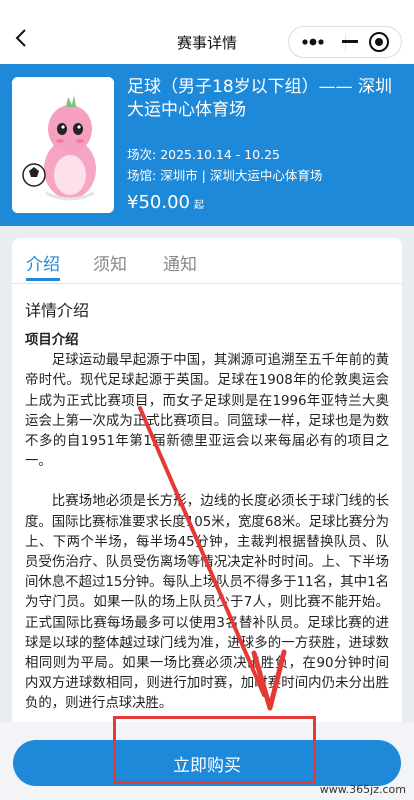  I want to click on event-venue: 场馆: 深圳市 | 深圳大运中心体育场, so click(224, 174).